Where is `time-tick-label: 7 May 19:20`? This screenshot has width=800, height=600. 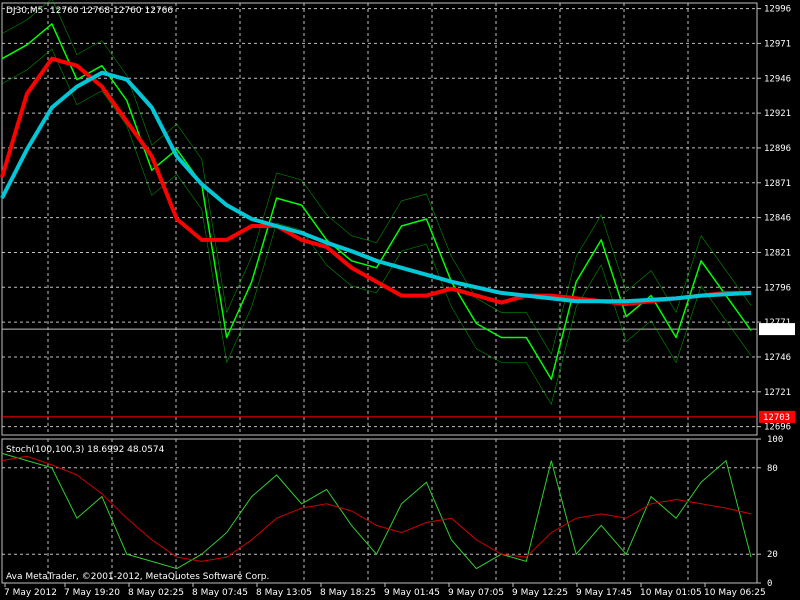 time-tick-label: 7 May 19:20 is located at coordinates (92, 593).